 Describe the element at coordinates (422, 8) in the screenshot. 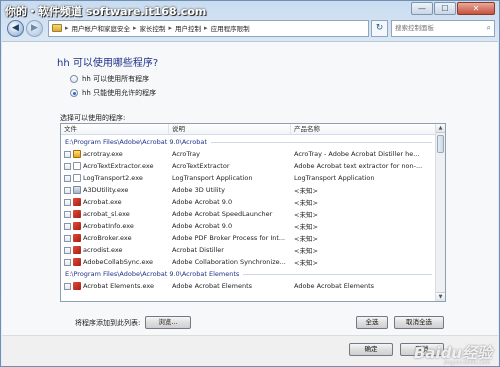

I see `minimize-button: —` at that location.